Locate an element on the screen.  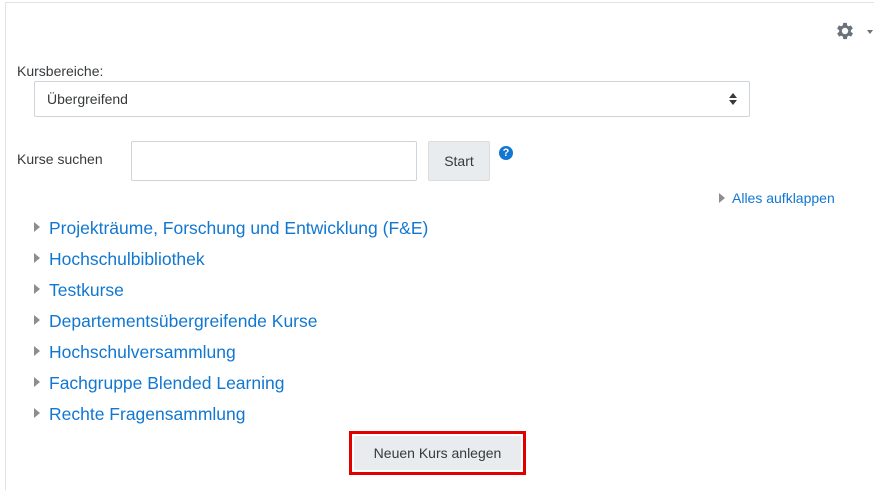
new-course-button-label: Neuen Kurs anlegen is located at coordinates (437, 453).